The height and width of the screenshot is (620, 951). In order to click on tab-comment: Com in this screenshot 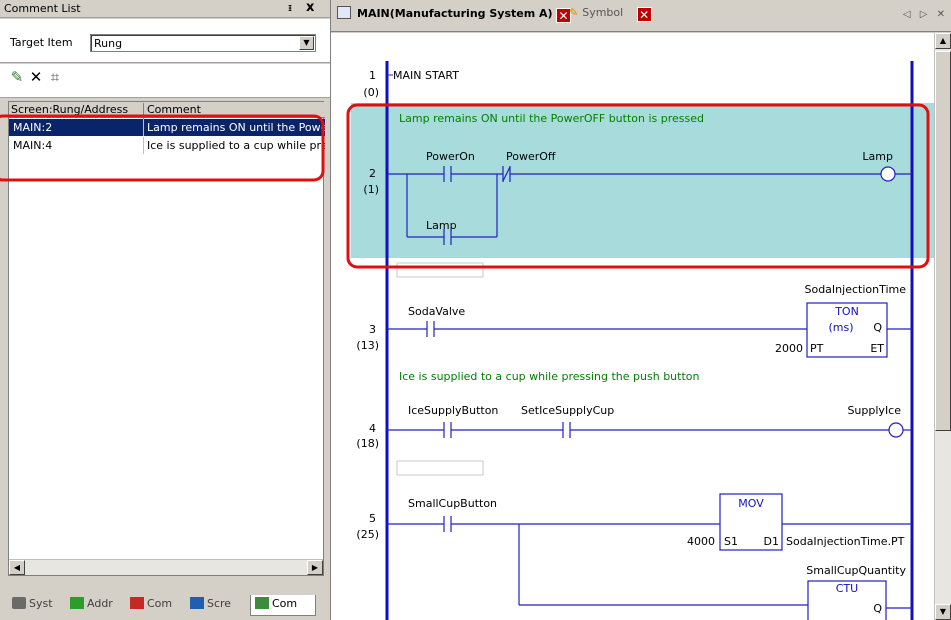, I will do `click(283, 605)`.